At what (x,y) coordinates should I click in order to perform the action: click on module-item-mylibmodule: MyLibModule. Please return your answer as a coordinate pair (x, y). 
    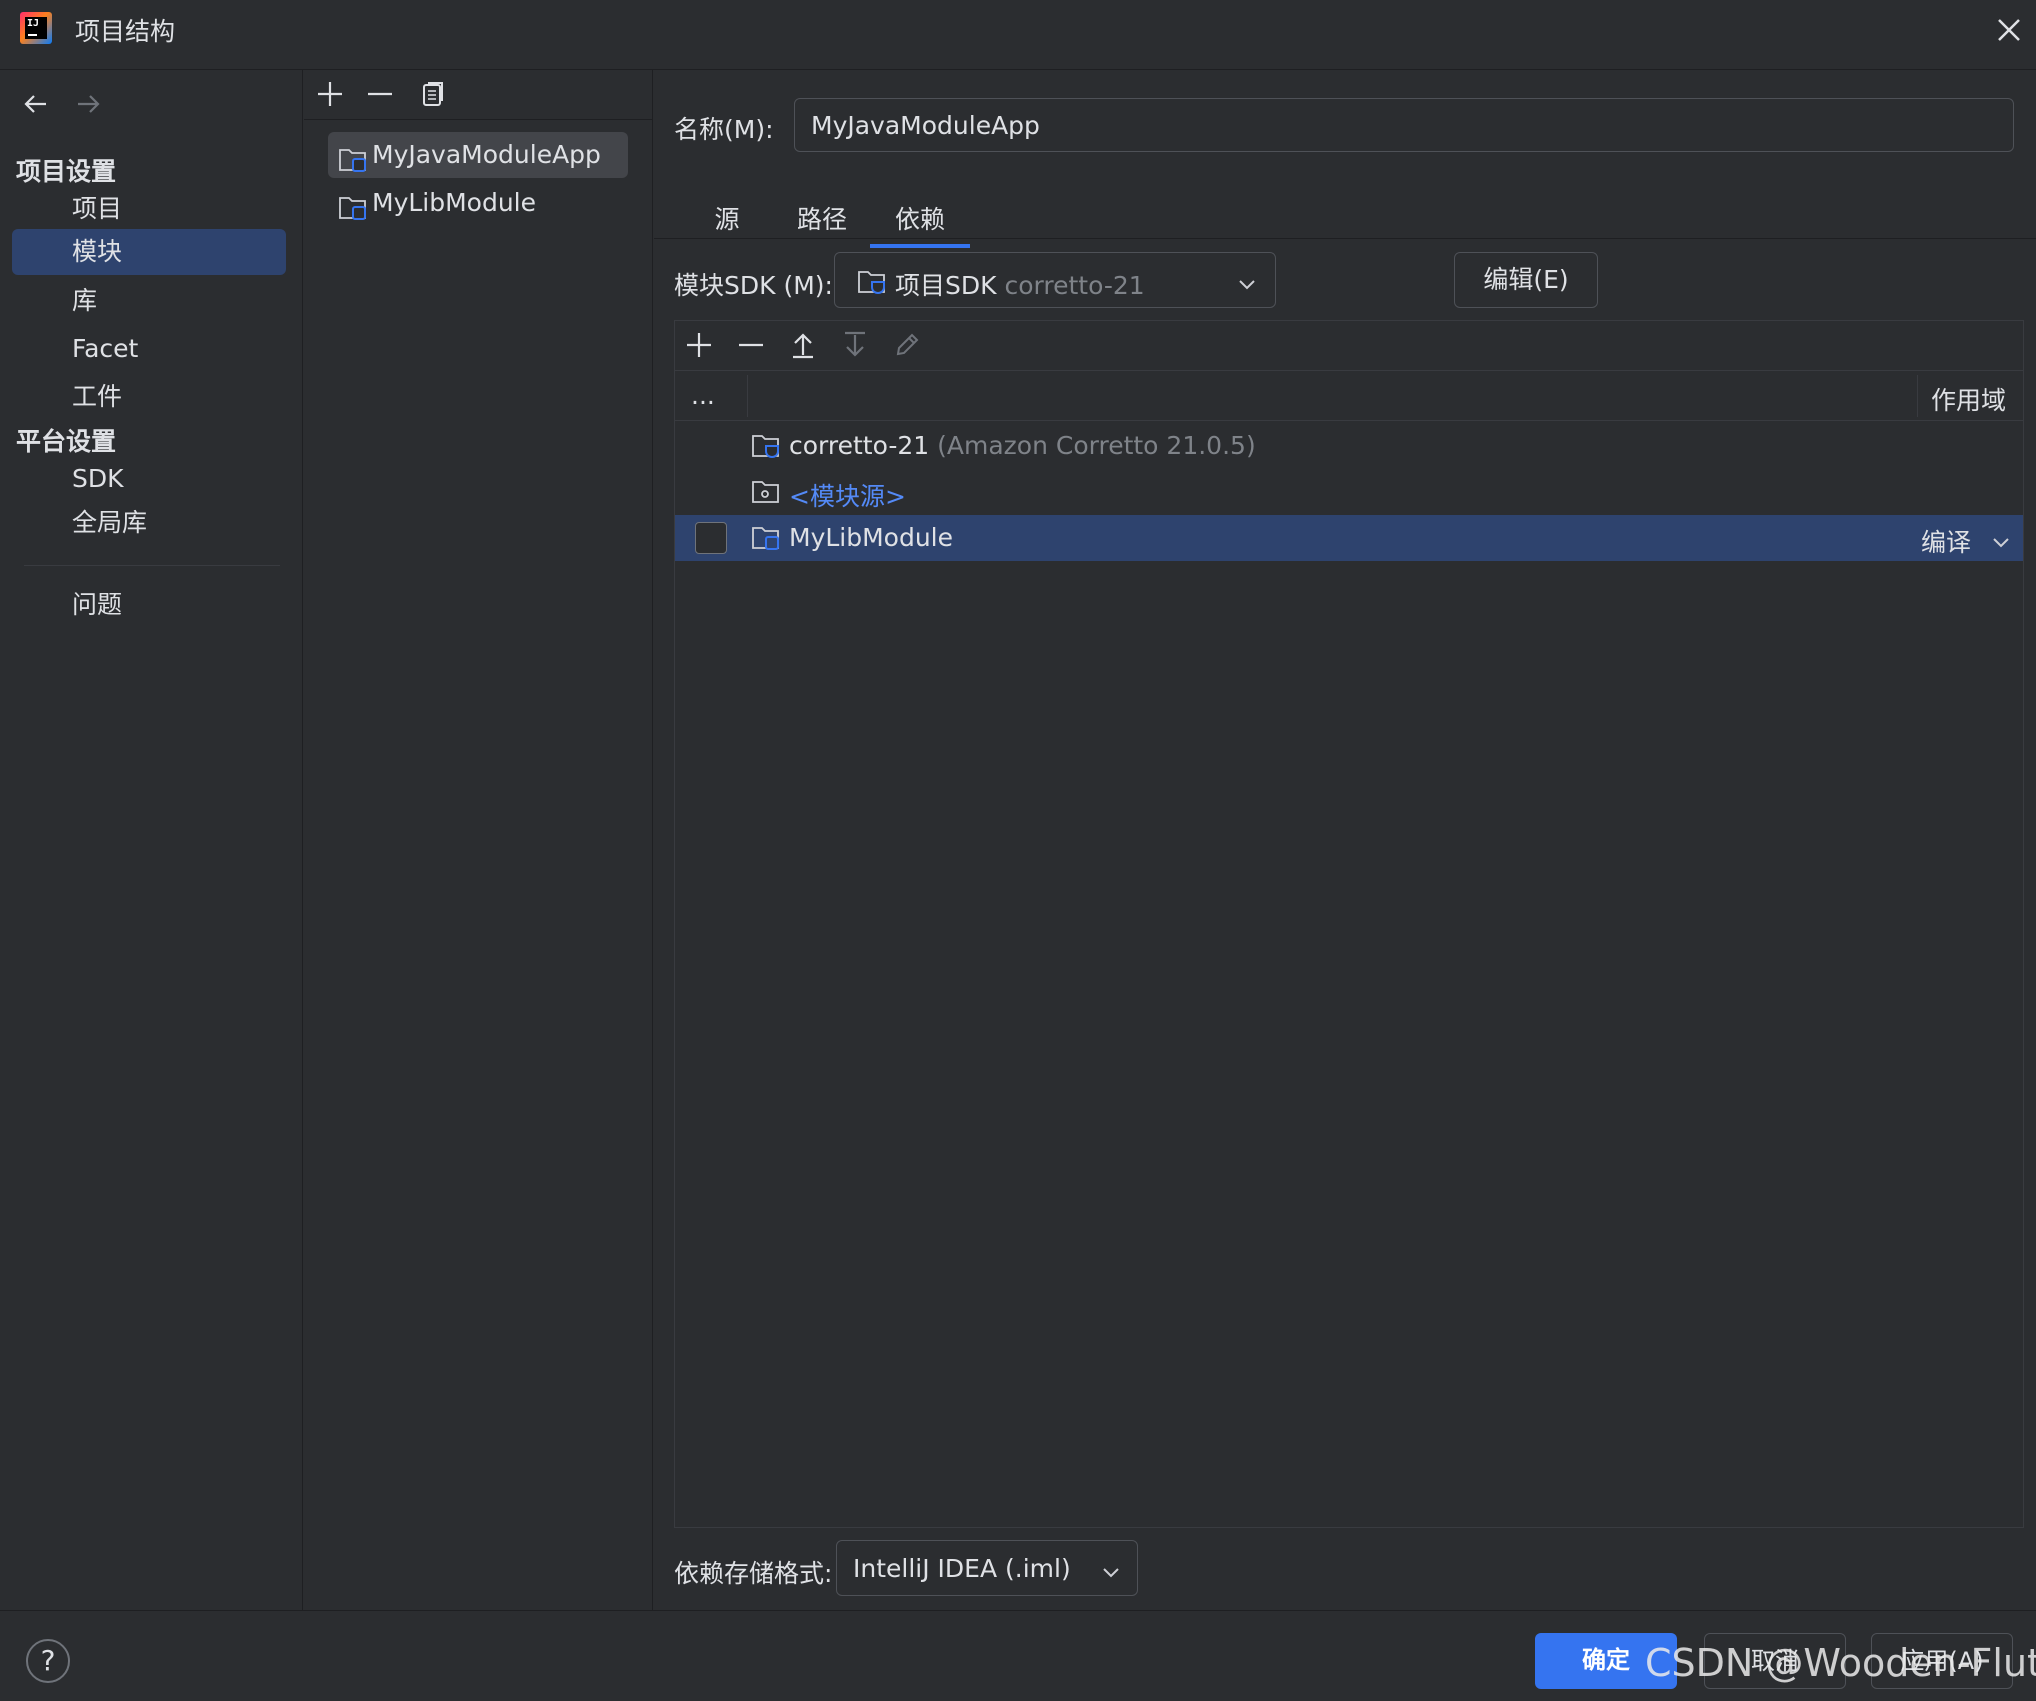
    Looking at the image, I should click on (478, 203).